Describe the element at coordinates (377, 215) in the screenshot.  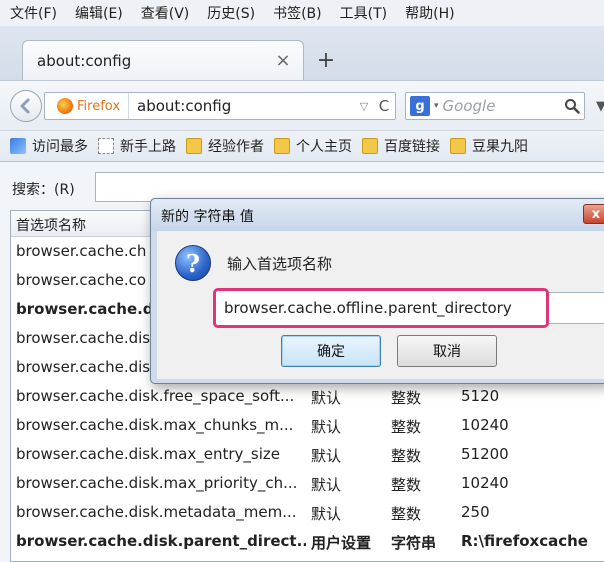
I see `dialog-titlebar: 新的 字符串 值 x` at that location.